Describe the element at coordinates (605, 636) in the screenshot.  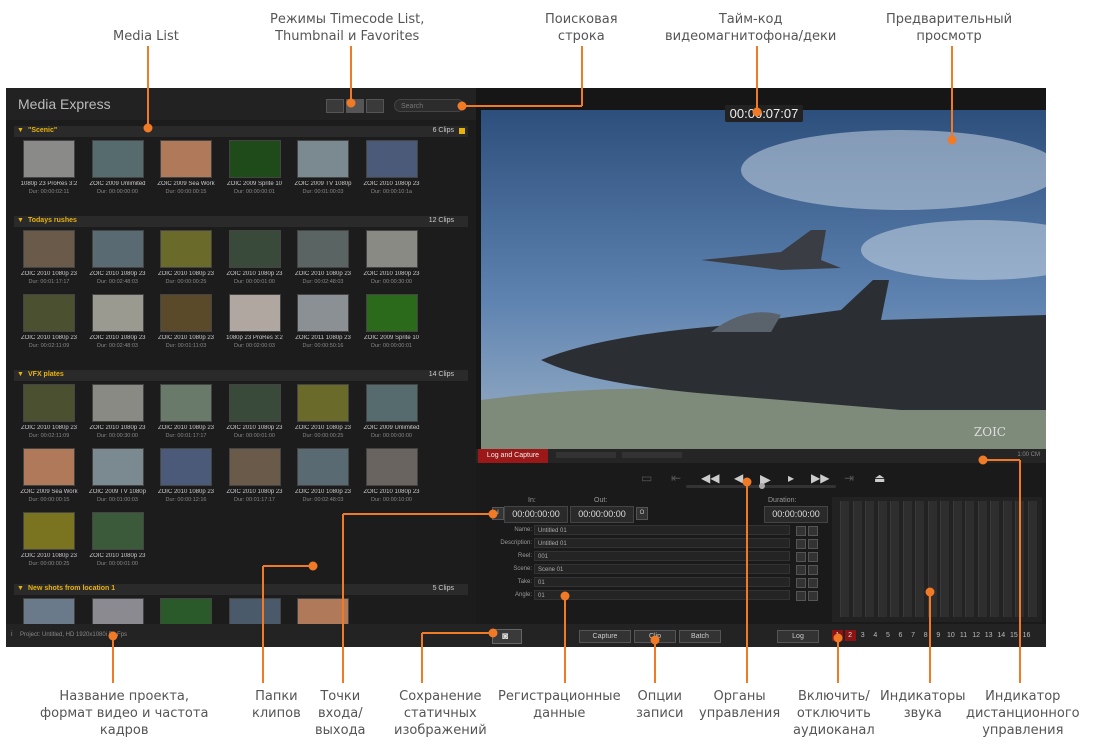
I see `capture-button: Capture` at that location.